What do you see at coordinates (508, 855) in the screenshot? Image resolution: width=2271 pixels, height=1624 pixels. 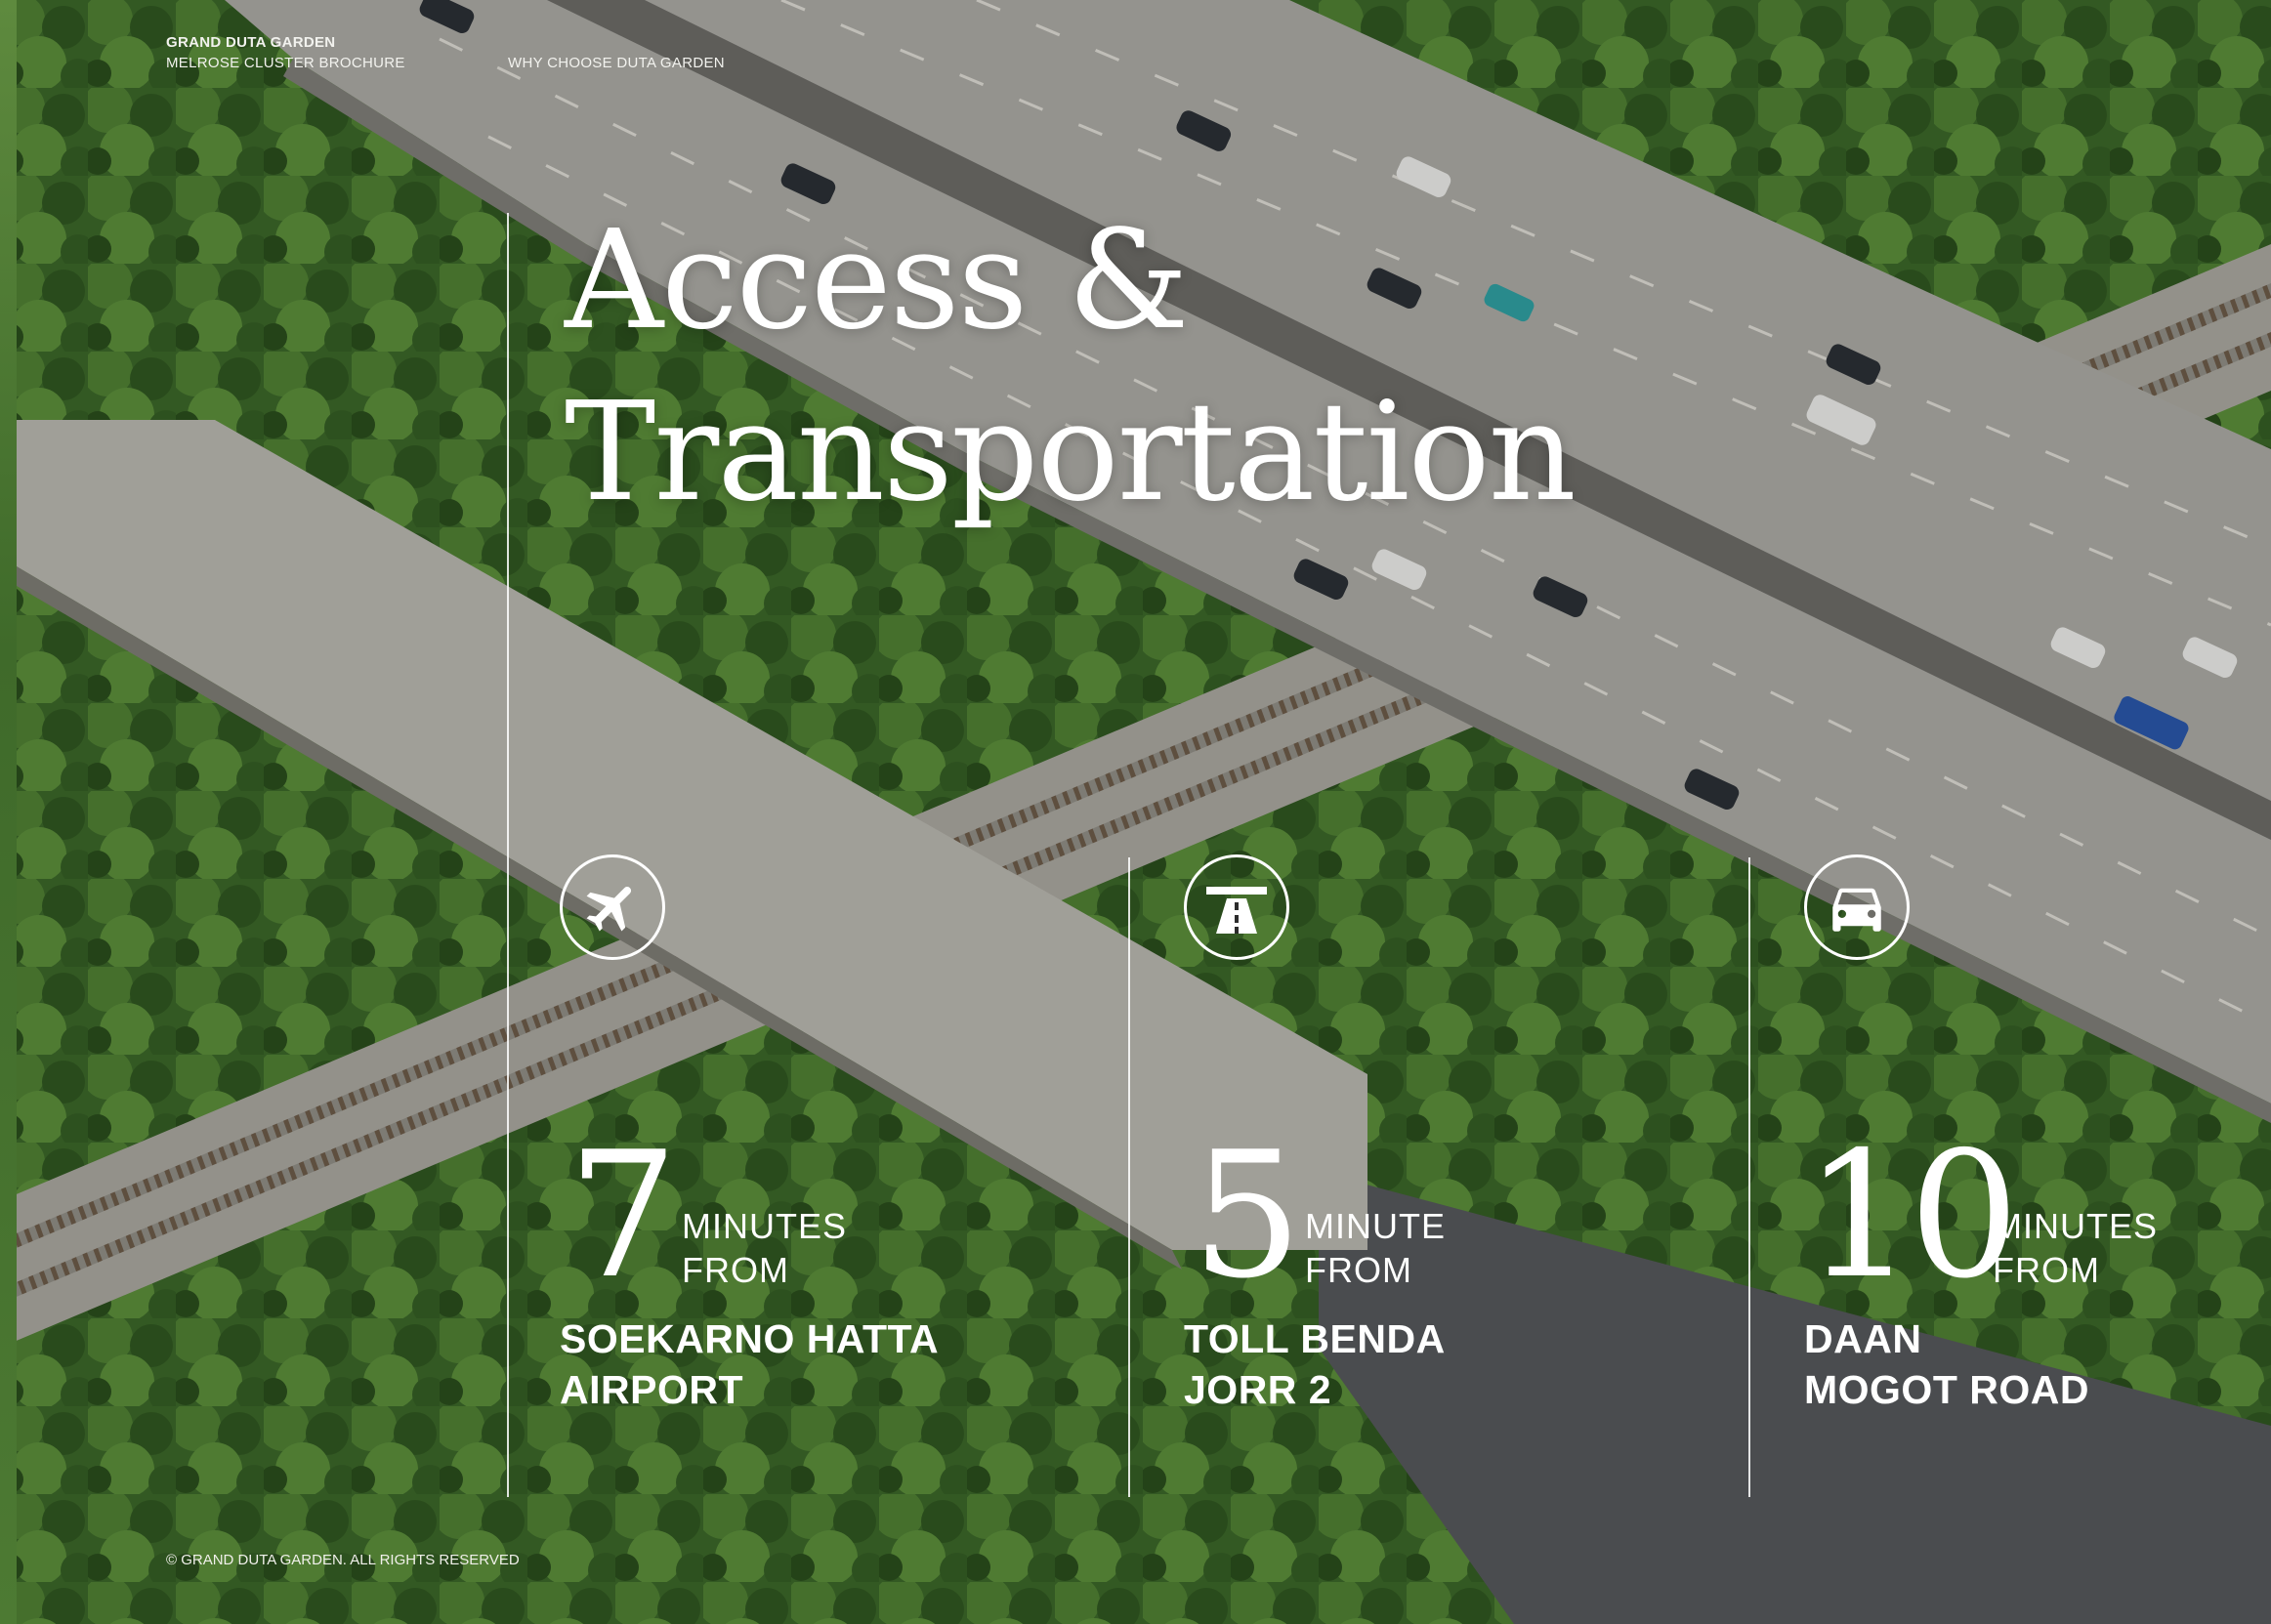 I see `divider-line-main` at bounding box center [508, 855].